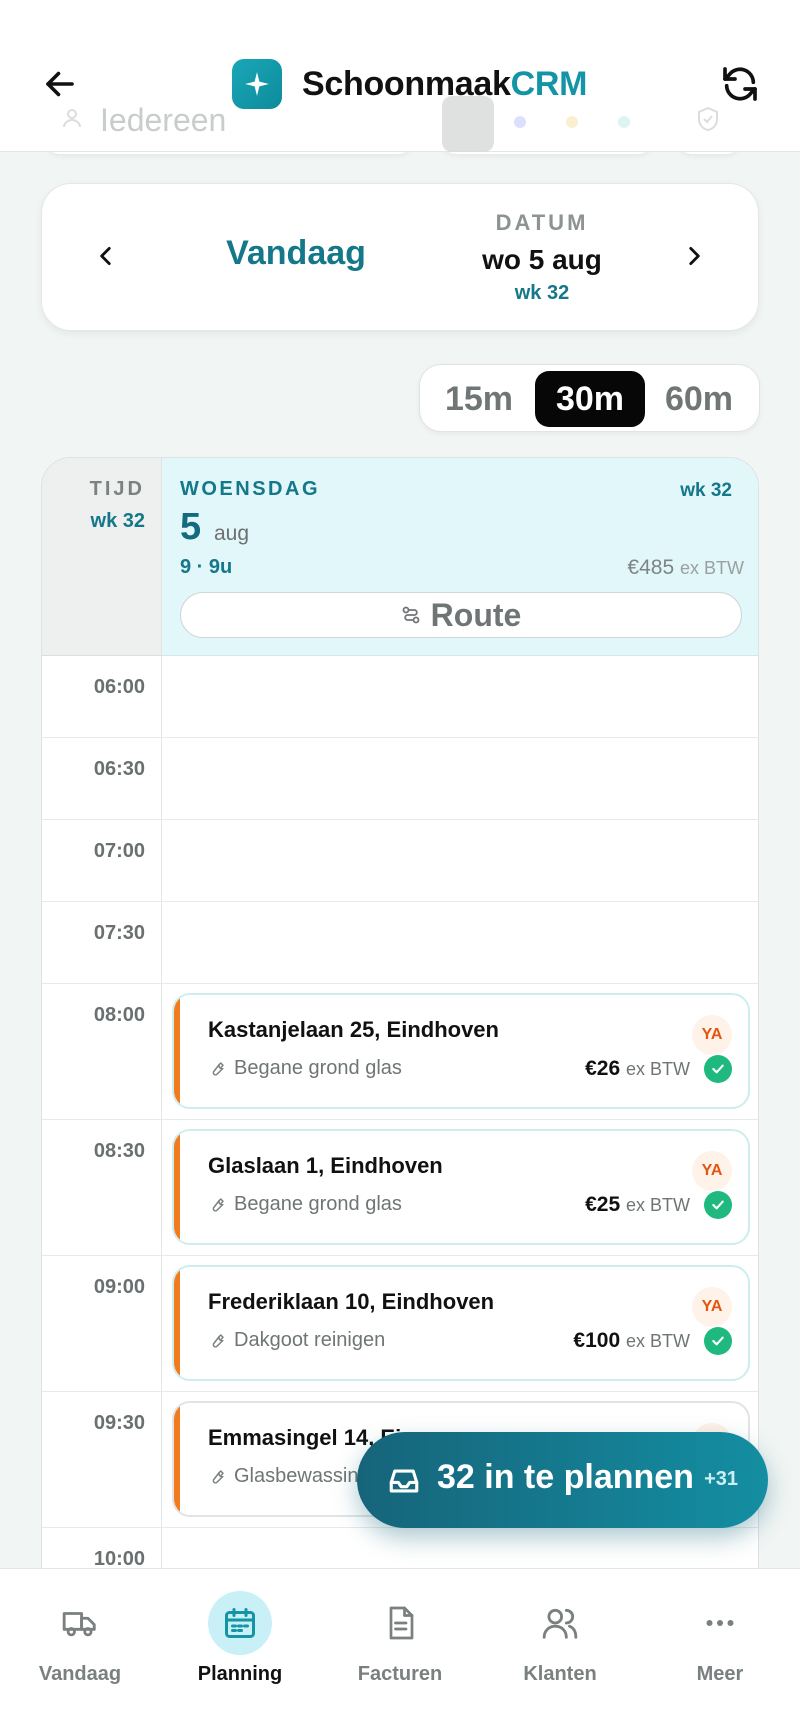  What do you see at coordinates (351, 1301) in the screenshot?
I see `appointment-address: Frederiklaan 10, Eindhoven` at bounding box center [351, 1301].